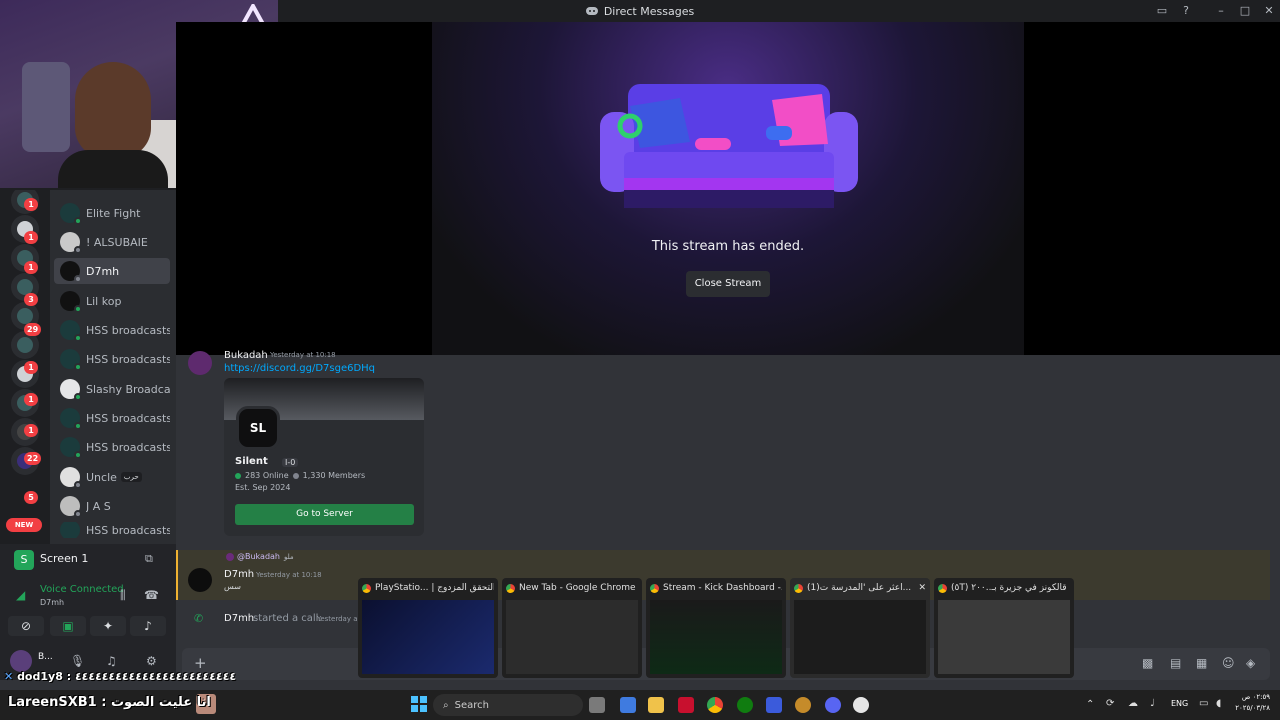 The image size is (1280, 720). I want to click on disconnect-icon: ☎, so click(151, 595).